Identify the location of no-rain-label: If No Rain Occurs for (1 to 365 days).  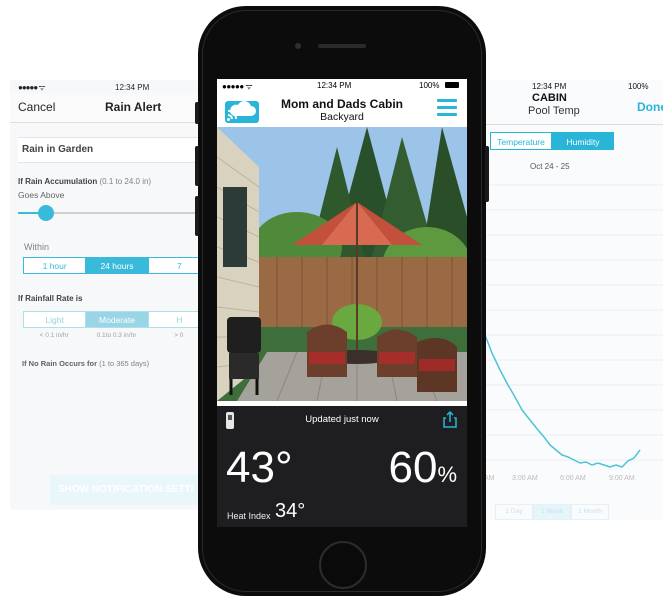
(116, 363).